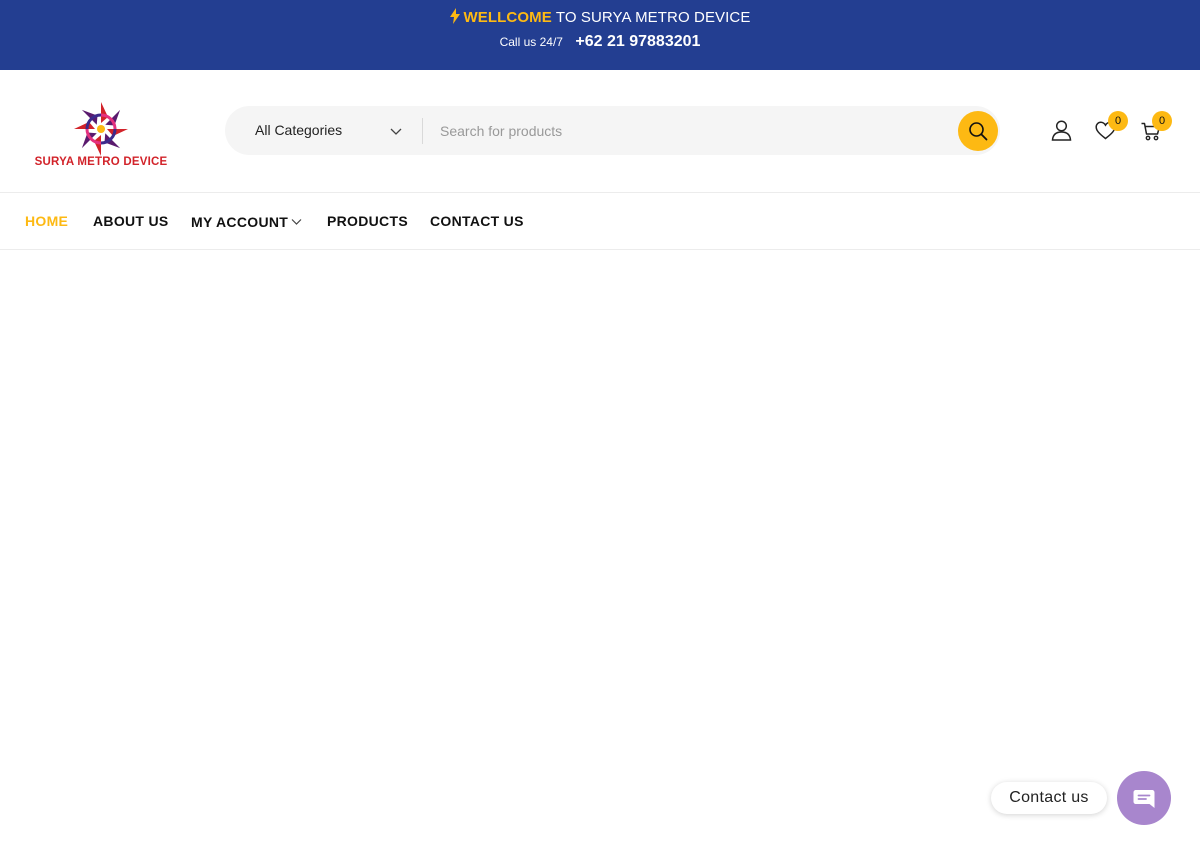  Describe the element at coordinates (422, 131) in the screenshot. I see `search-divider` at that location.